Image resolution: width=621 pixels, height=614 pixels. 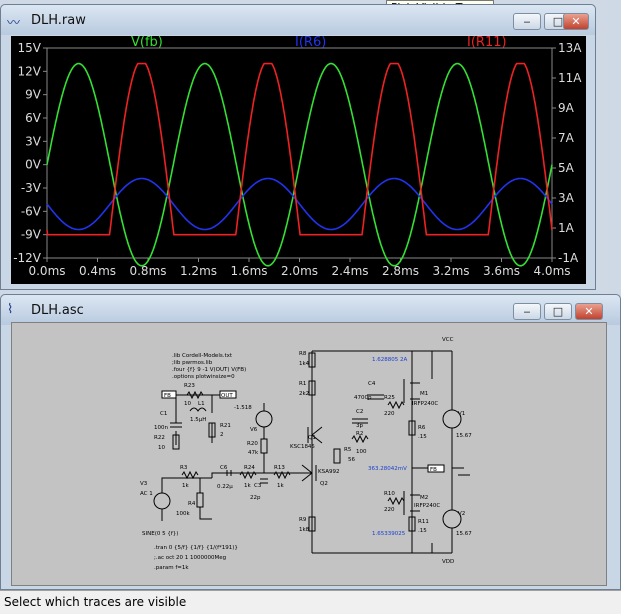 What do you see at coordinates (363, 398) in the screenshot?
I see `component-label: 4700p` at bounding box center [363, 398].